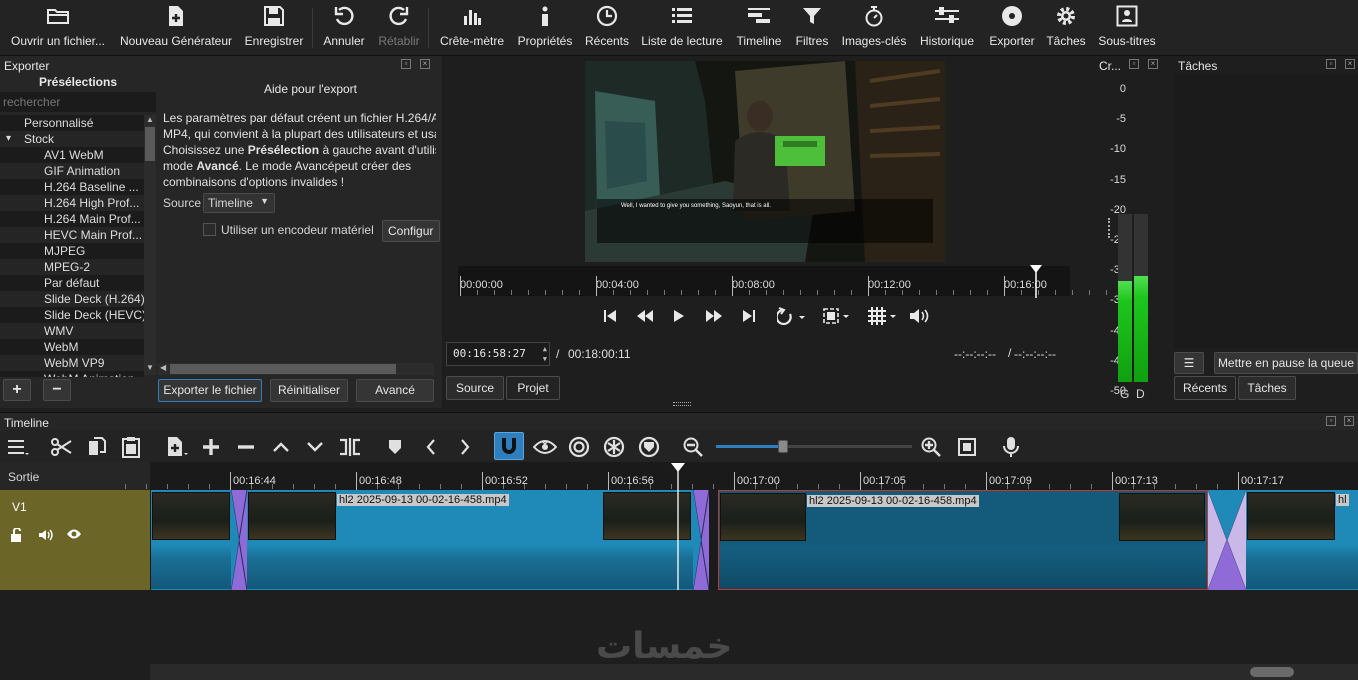  What do you see at coordinates (239, 203) in the screenshot?
I see `source-select: Timeline ▼` at bounding box center [239, 203].